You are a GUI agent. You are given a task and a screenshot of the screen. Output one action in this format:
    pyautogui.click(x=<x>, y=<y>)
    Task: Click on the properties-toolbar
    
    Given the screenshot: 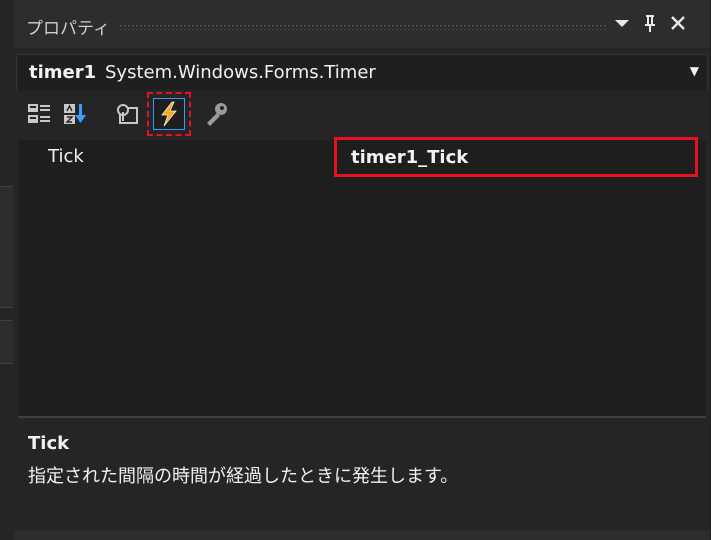 What is the action you would take?
    pyautogui.click(x=362, y=115)
    